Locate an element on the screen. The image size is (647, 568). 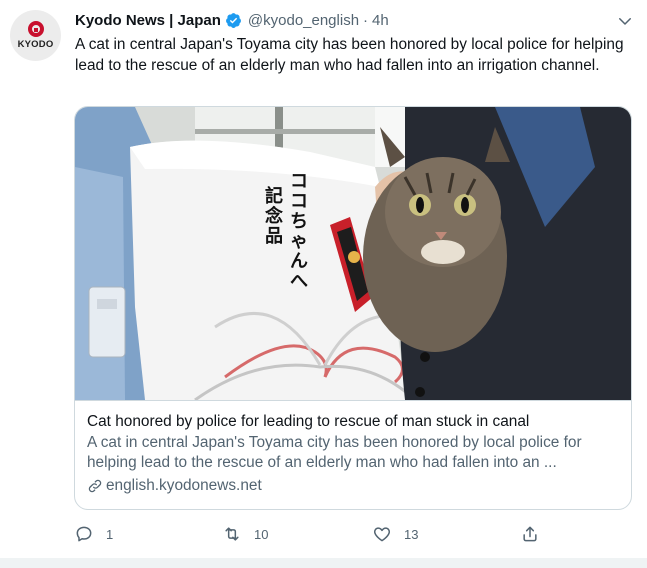
author-name: Kyodo News | Japan is located at coordinates (148, 20).